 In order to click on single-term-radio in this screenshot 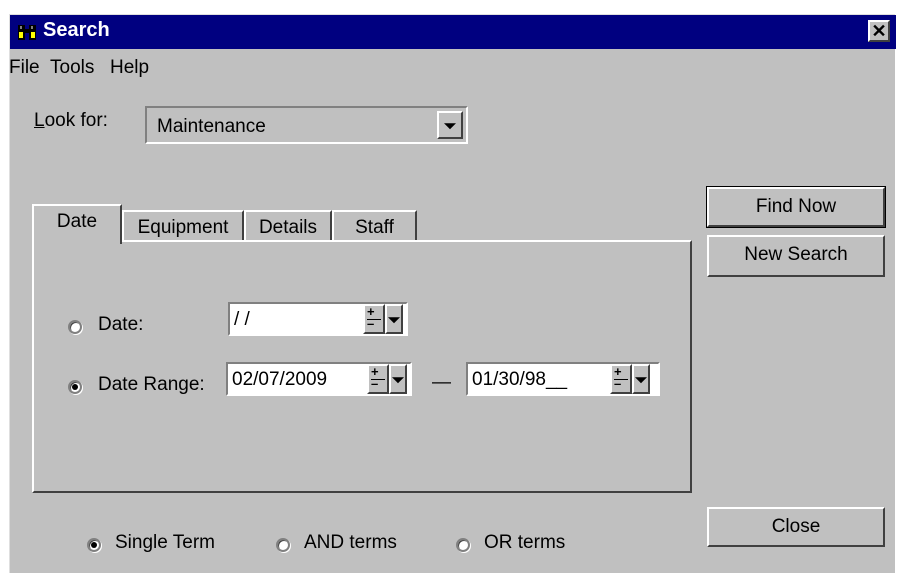, I will do `click(94, 545)`.